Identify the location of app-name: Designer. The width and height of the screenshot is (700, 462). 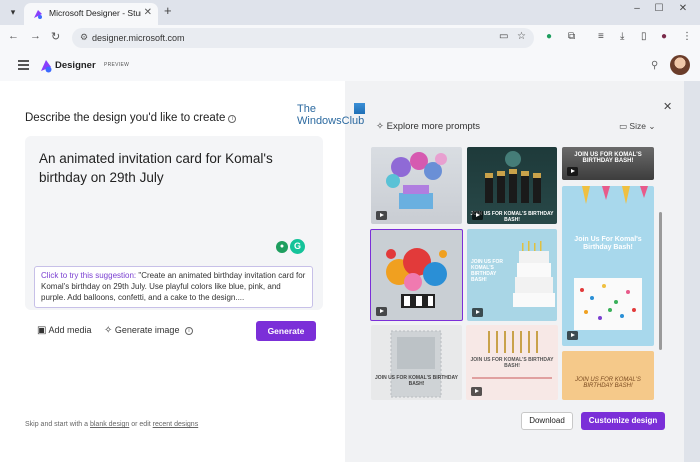
(75, 65).